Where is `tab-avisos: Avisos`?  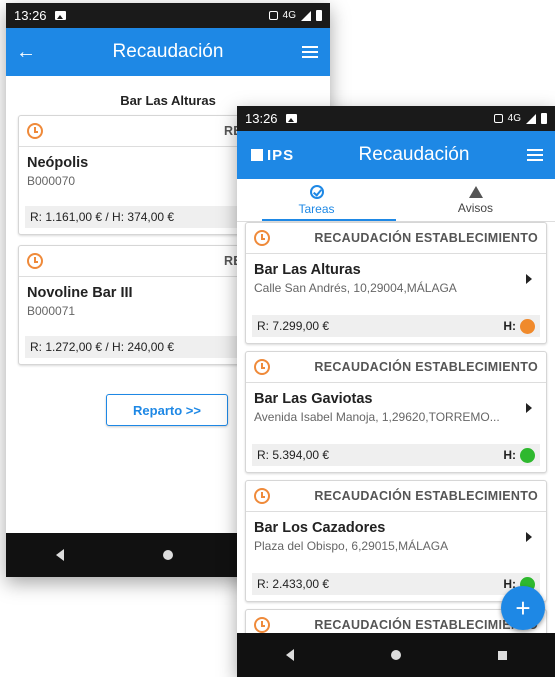 tab-avisos: Avisos is located at coordinates (475, 200).